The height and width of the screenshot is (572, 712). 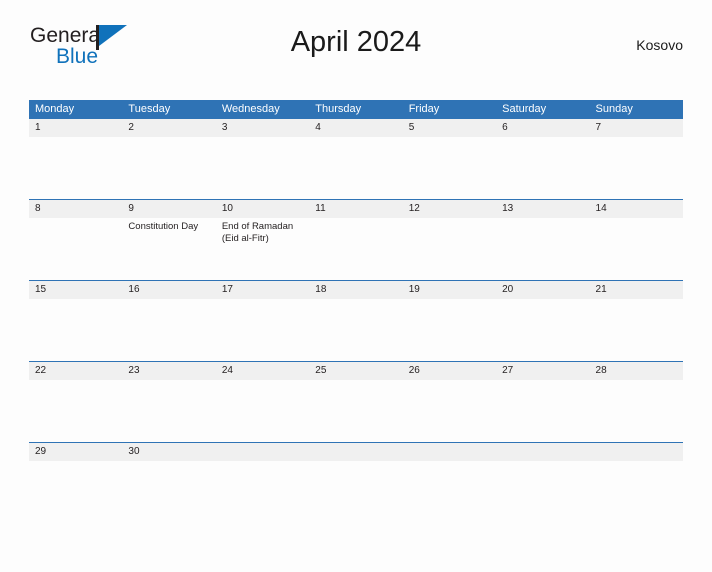 What do you see at coordinates (75, 321) in the screenshot?
I see `day-cell: 15` at bounding box center [75, 321].